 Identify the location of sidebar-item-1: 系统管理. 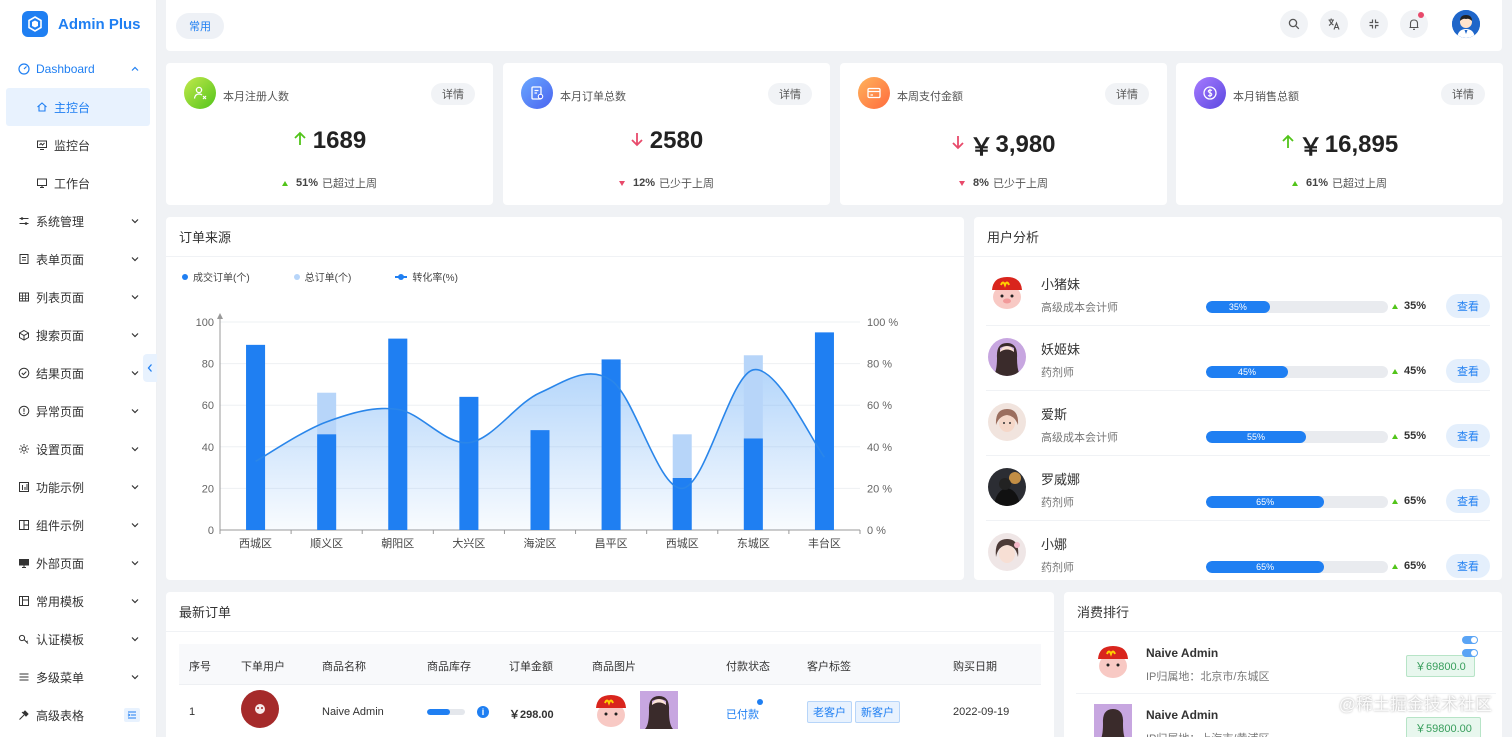
(78, 221).